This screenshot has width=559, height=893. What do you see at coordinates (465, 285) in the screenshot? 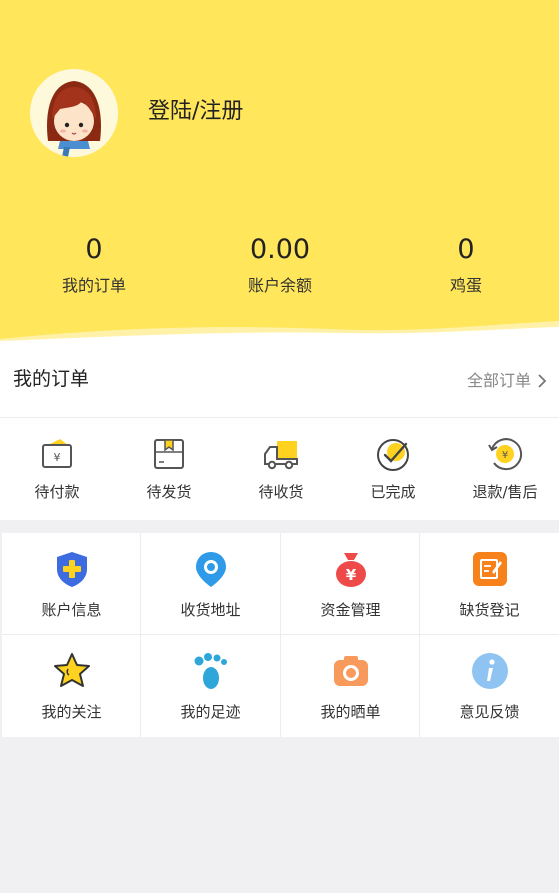
I see `stat-label: 鸡蛋` at bounding box center [465, 285].